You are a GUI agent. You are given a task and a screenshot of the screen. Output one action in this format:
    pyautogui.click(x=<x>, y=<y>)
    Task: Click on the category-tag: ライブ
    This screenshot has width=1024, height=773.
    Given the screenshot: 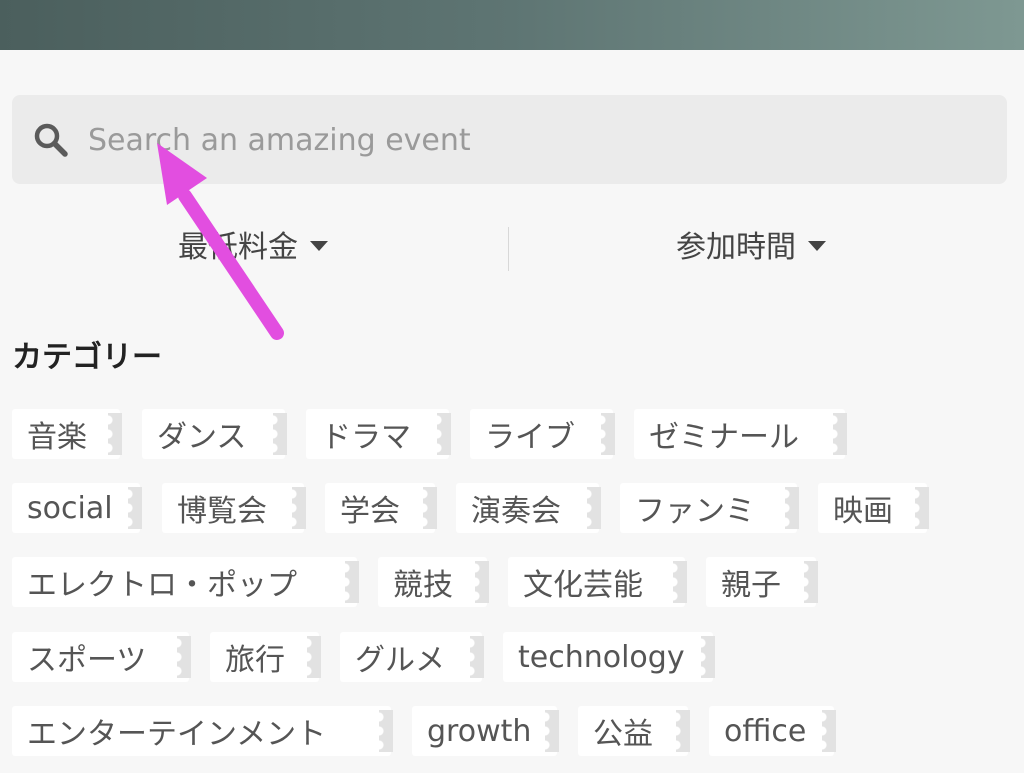 What is the action you would take?
    pyautogui.click(x=542, y=434)
    